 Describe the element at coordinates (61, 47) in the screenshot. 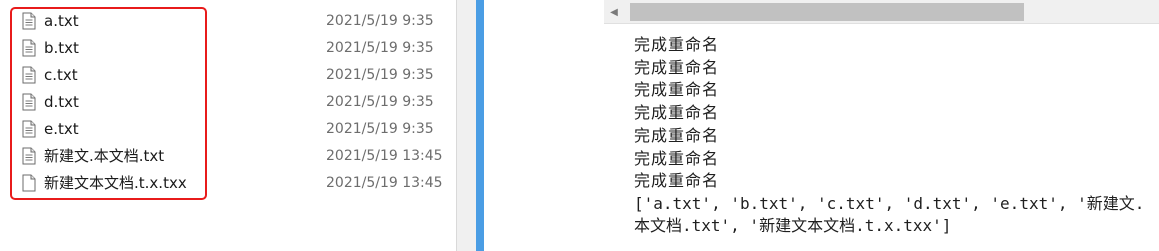

I see `file-name: b.txt` at that location.